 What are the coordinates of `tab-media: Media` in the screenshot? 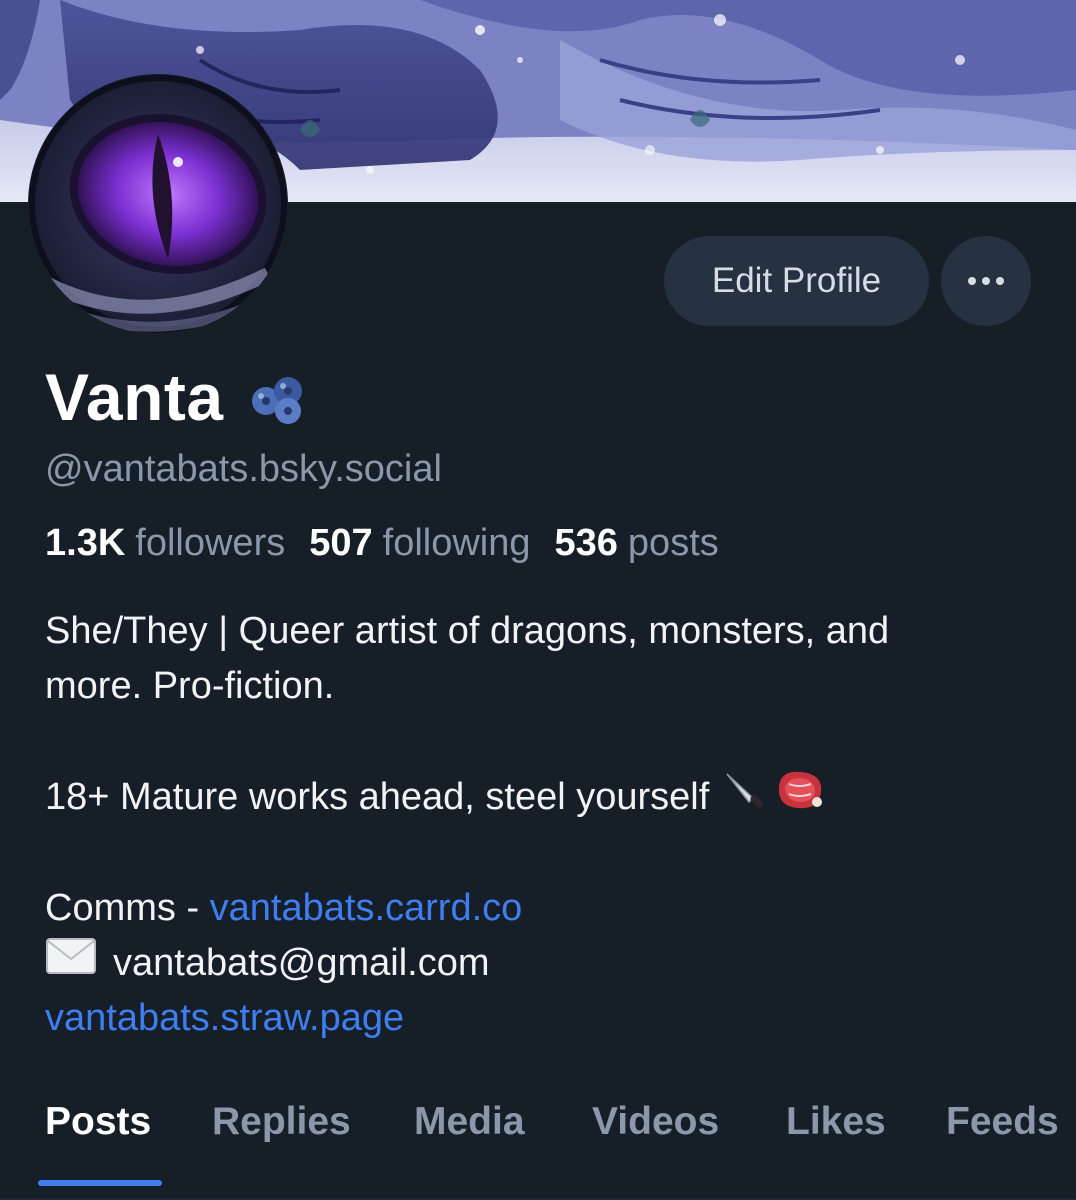 It's located at (469, 1122).